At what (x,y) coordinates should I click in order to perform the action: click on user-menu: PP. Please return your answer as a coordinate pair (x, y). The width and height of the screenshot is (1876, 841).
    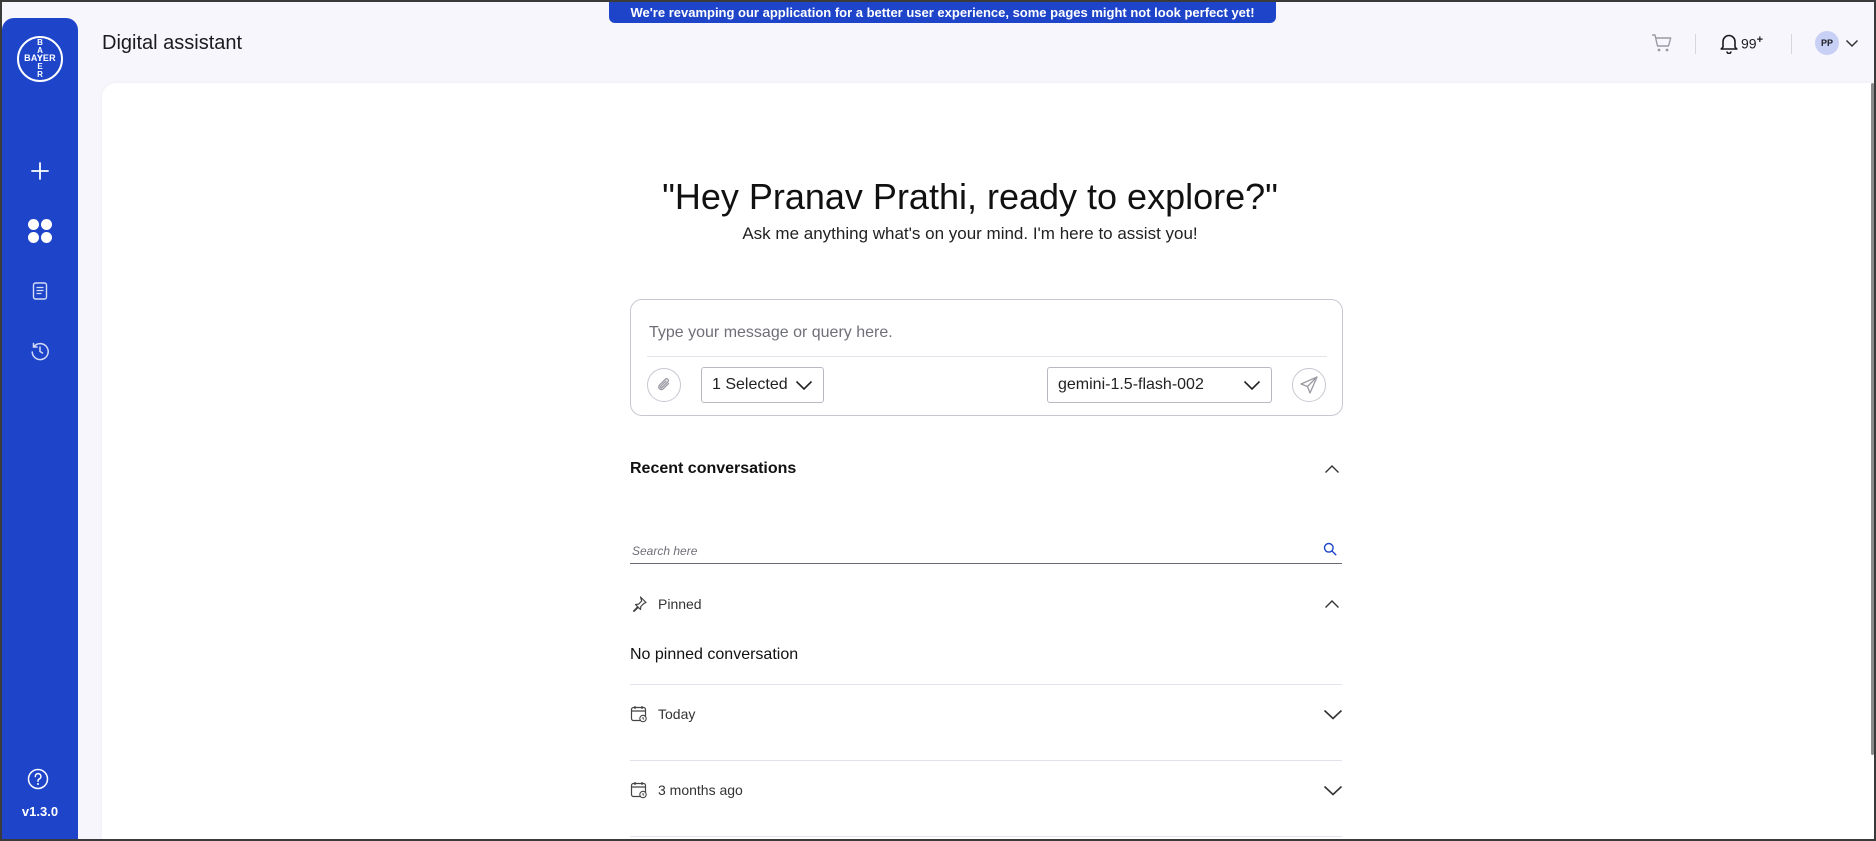
    Looking at the image, I should click on (1837, 43).